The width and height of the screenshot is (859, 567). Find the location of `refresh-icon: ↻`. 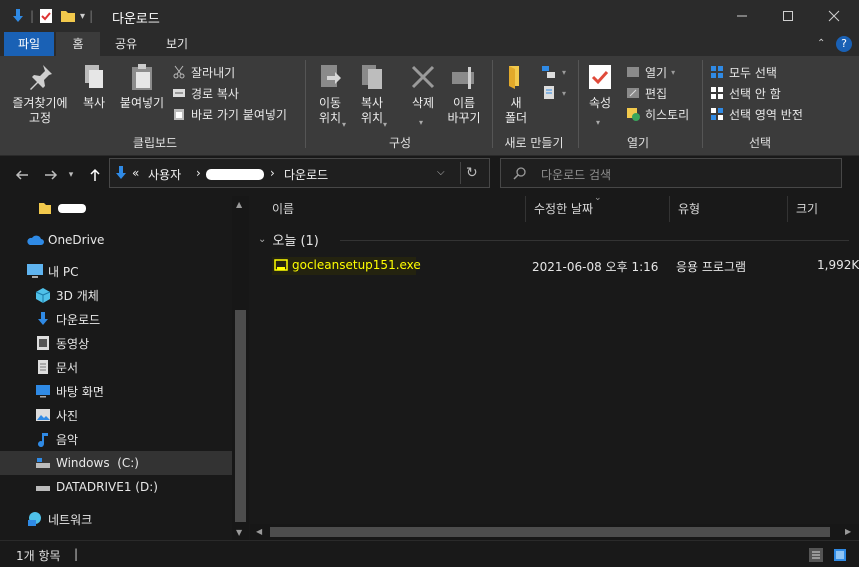

refresh-icon: ↻ is located at coordinates (472, 173).